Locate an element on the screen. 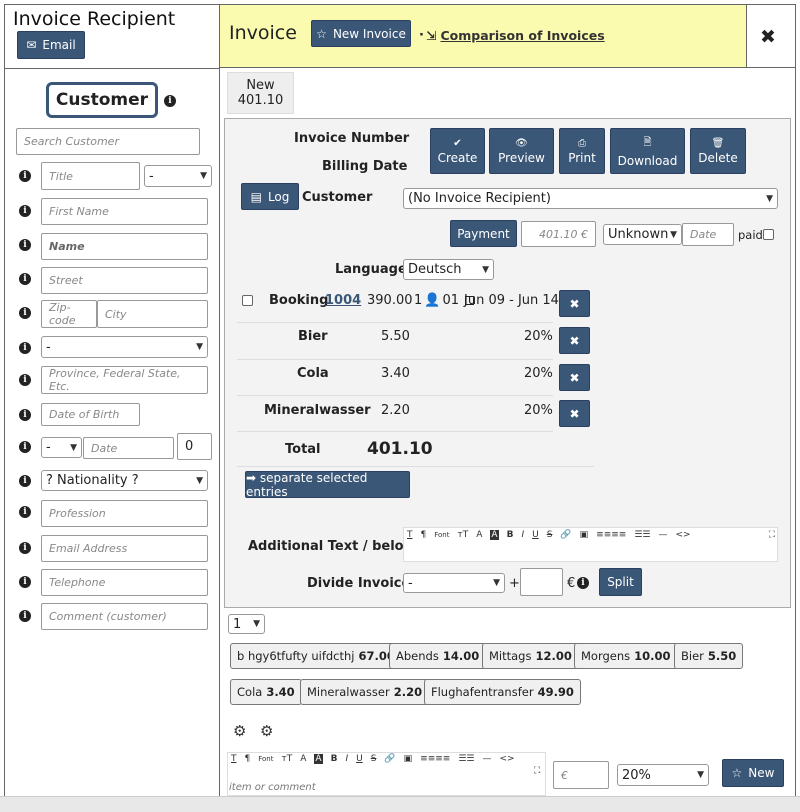 The height and width of the screenshot is (812, 800). delete-button: 🗑 Delete is located at coordinates (718, 151).